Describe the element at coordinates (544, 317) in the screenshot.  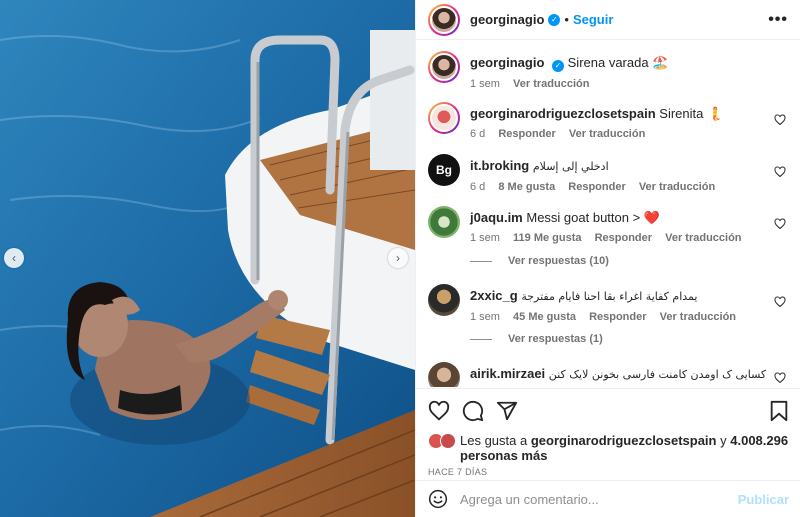
I see `comment-likes: 45 Me gusta` at that location.